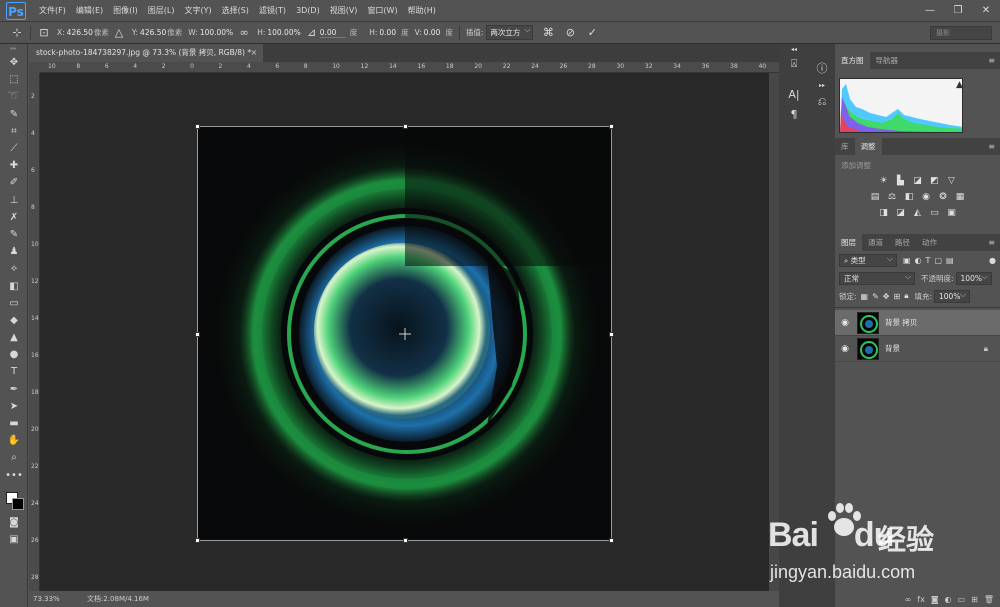 The width and height of the screenshot is (1000, 607). What do you see at coordinates (951, 212) in the screenshot?
I see `selective-color-icon: ▣` at bounding box center [951, 212].